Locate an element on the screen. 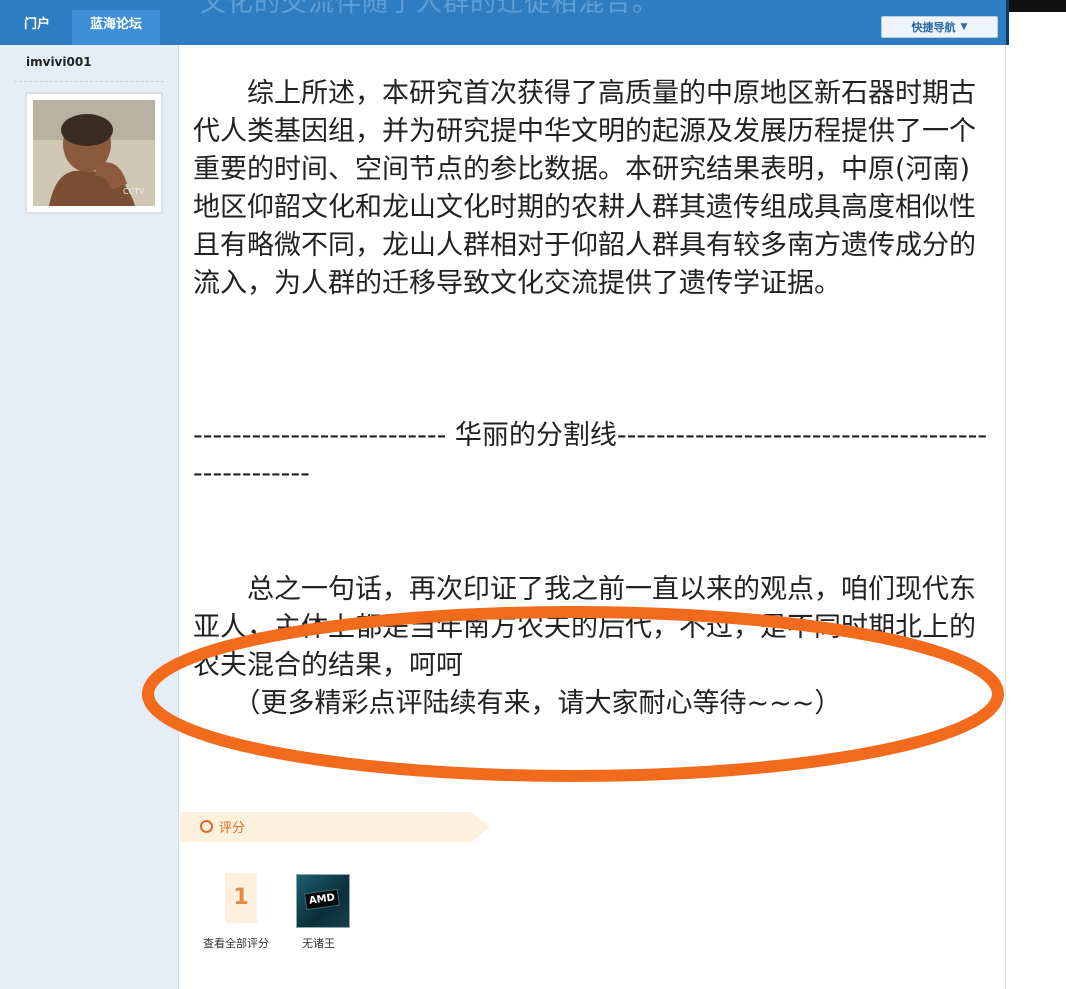  author-name: imvivi001 is located at coordinates (59, 62).